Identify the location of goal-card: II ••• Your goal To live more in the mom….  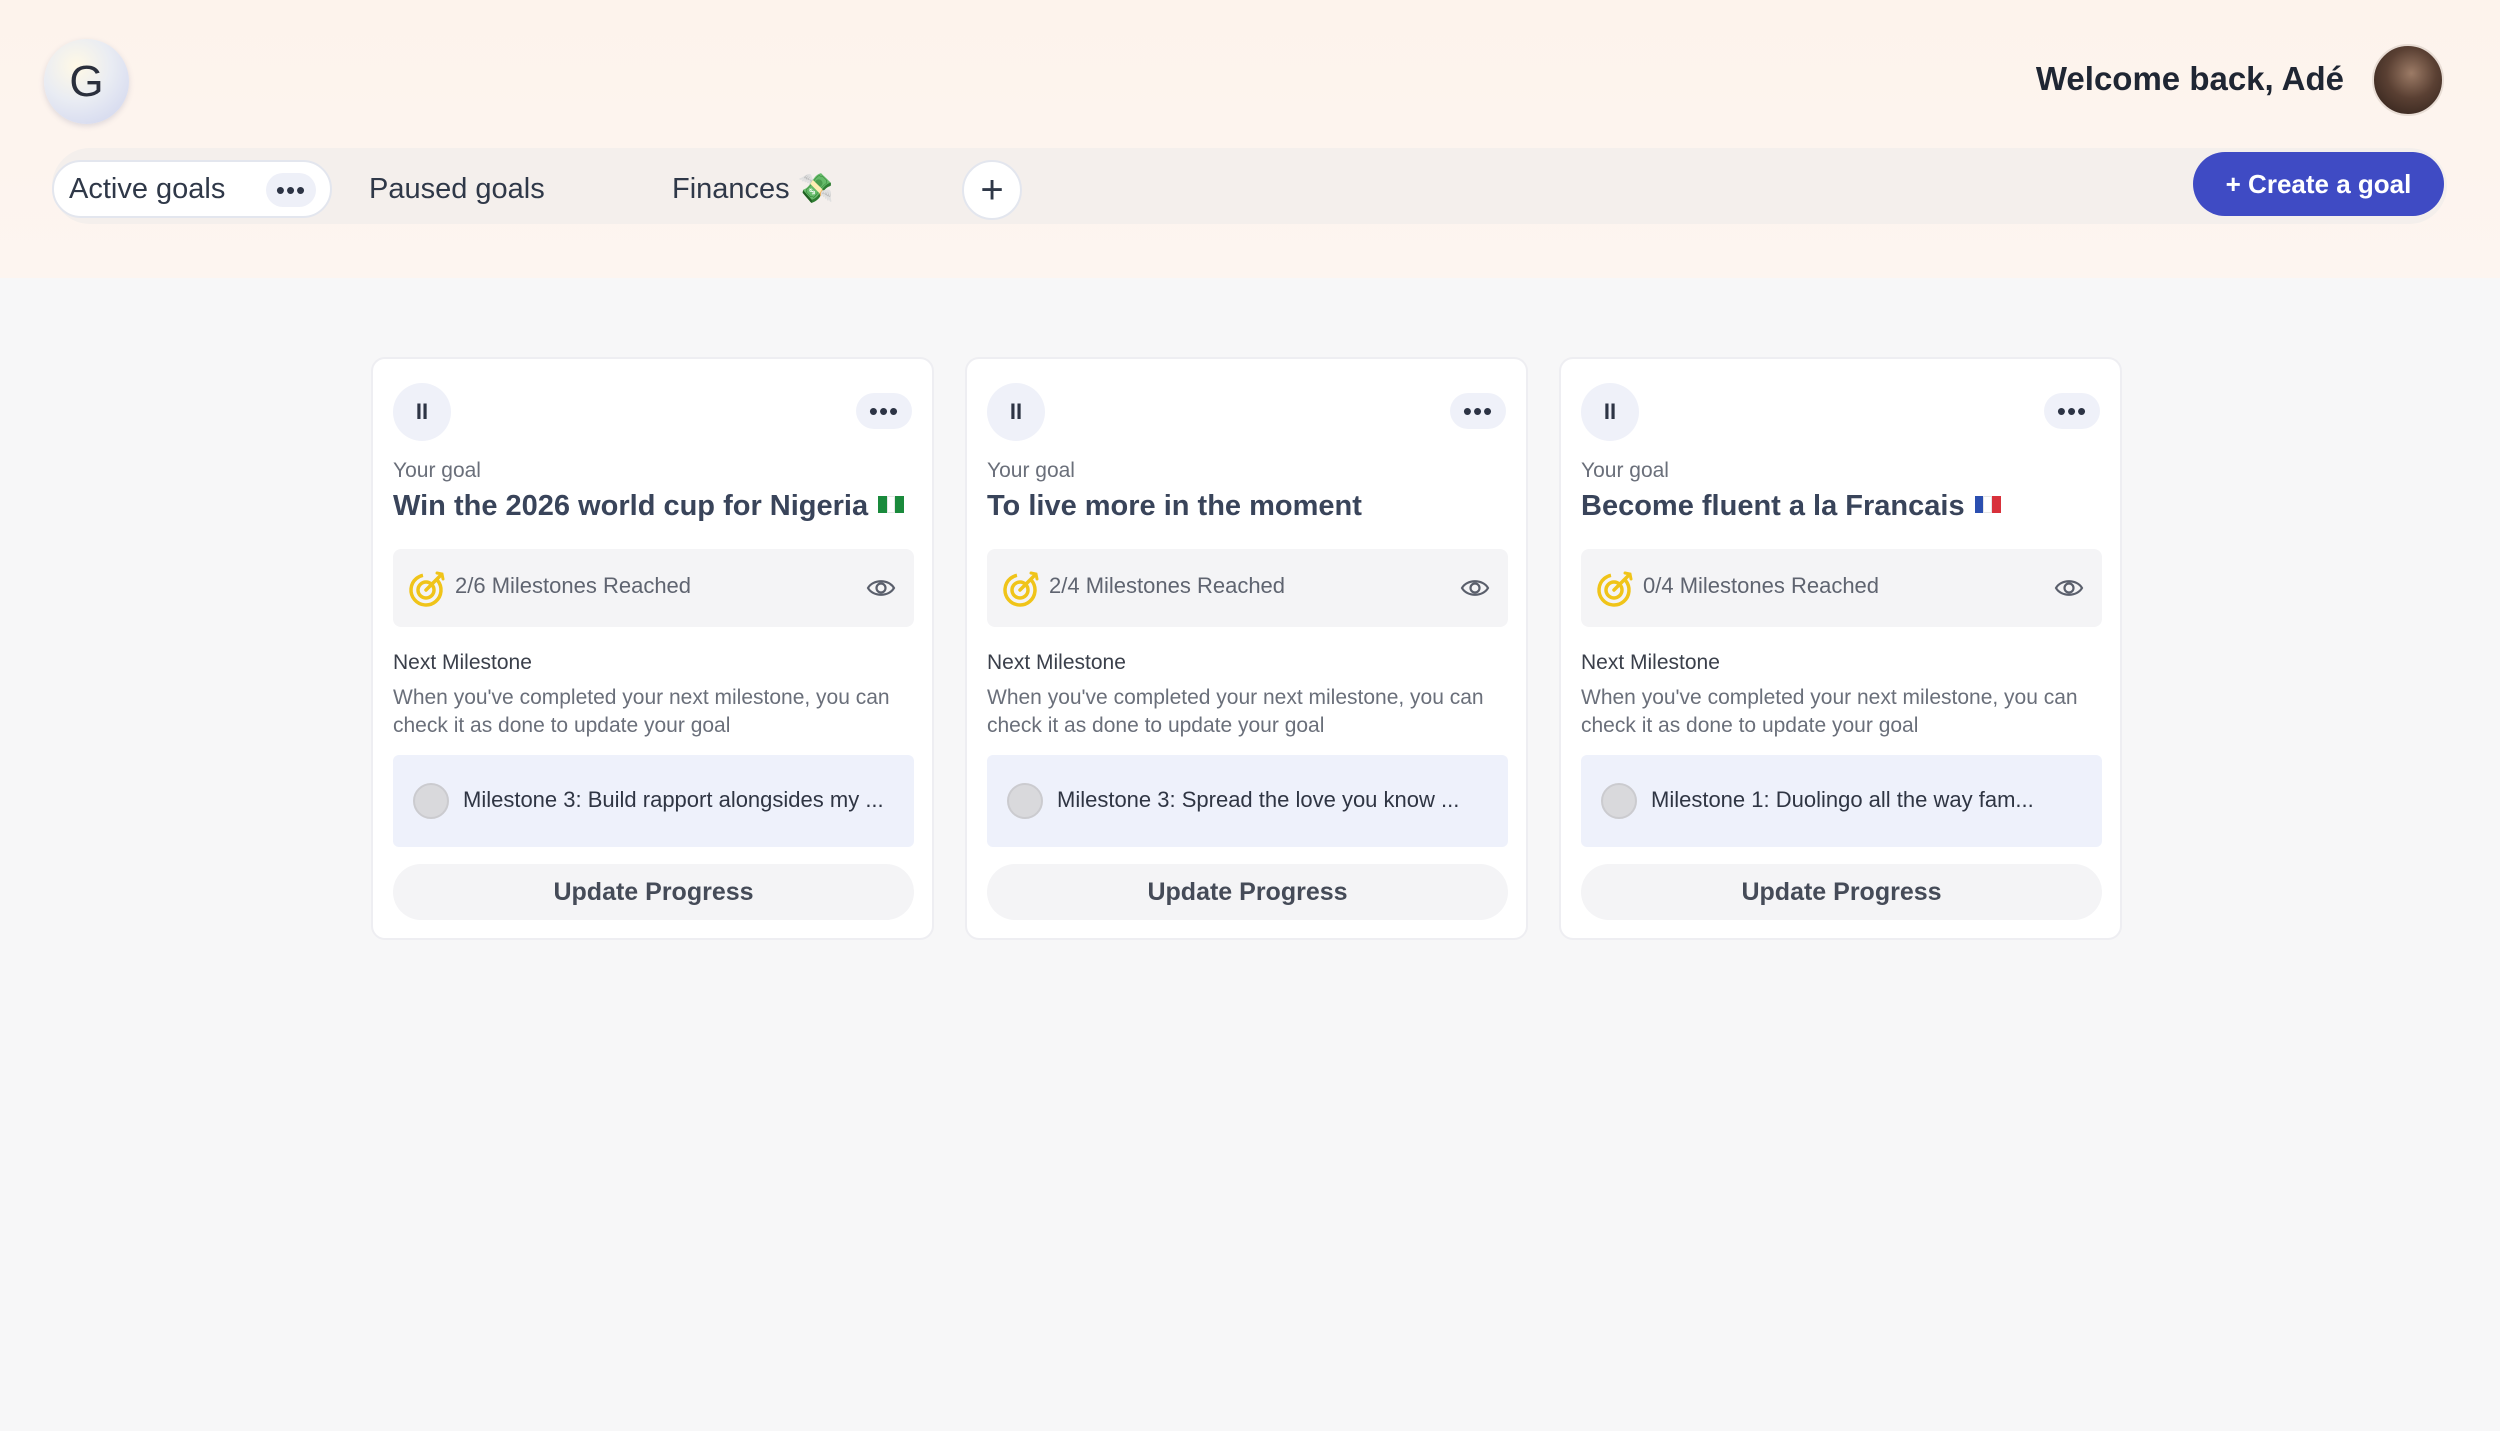
(1246, 648).